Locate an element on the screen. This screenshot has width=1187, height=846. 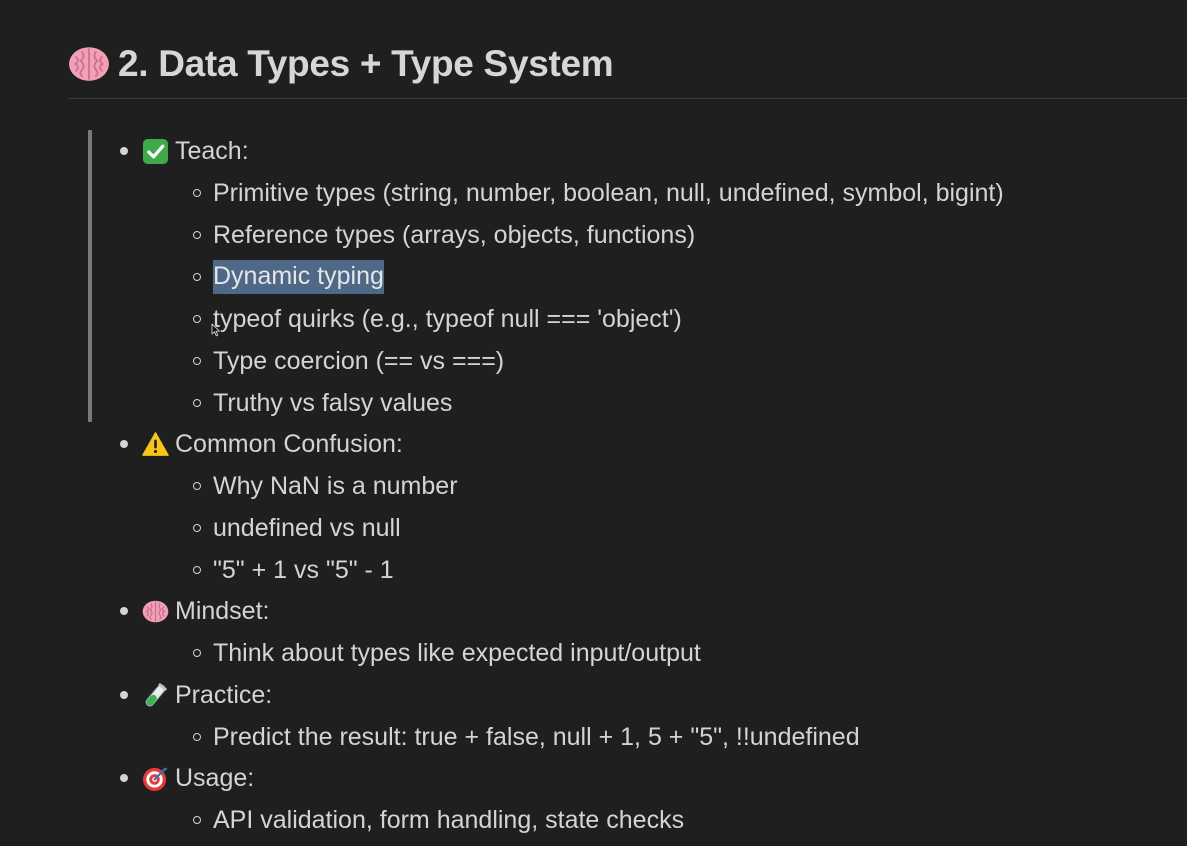
list-item-text: Why NaN is a number is located at coordinates (335, 485).